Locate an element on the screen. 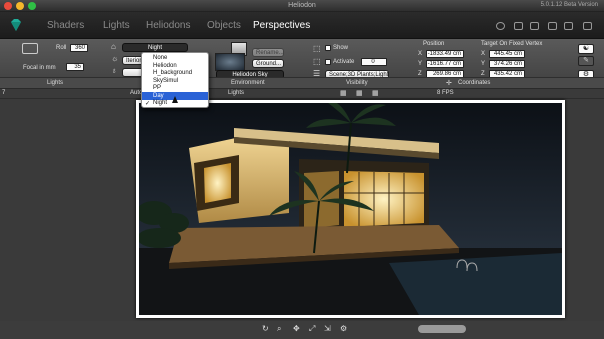 This screenshot has width=604, height=339. menu-item-night: Night is located at coordinates (160, 103).